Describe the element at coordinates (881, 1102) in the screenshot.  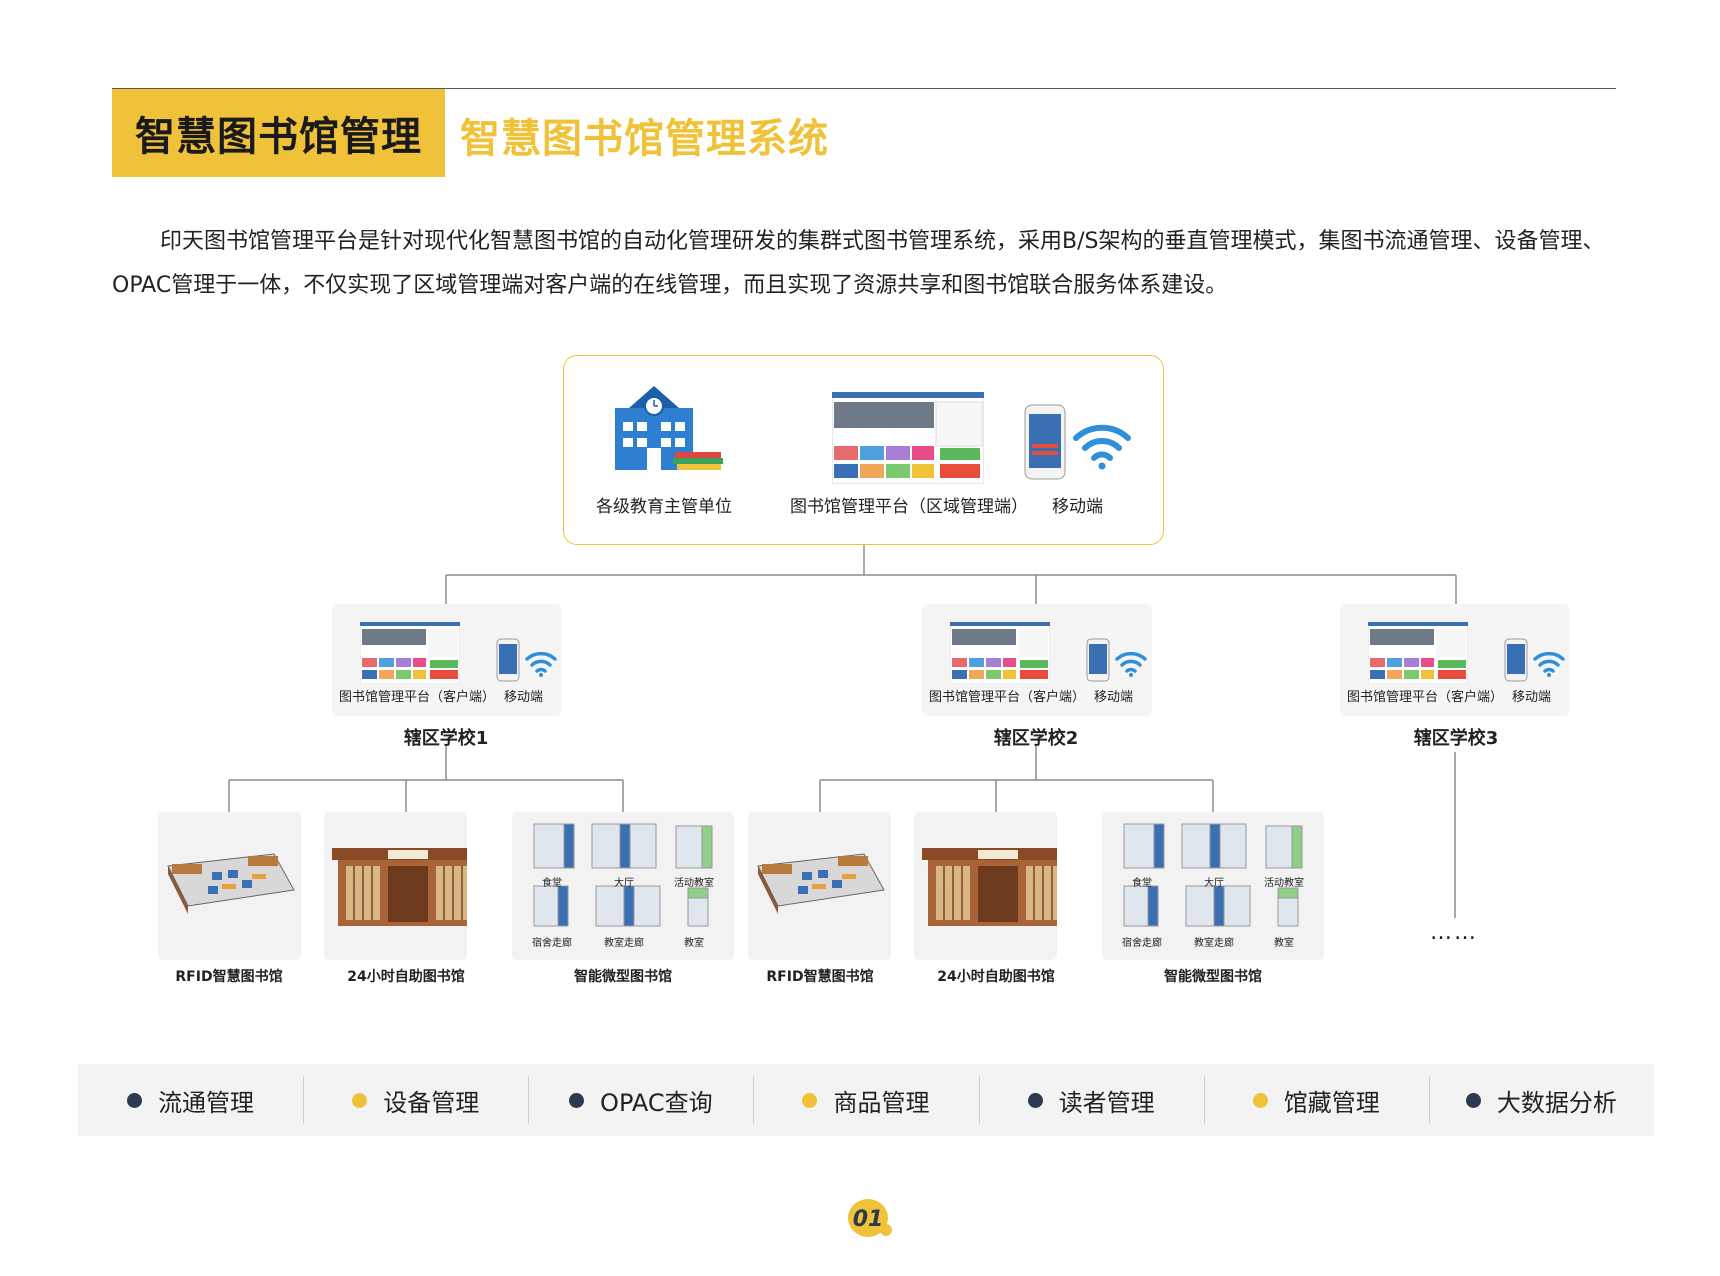
I see `feature-label: 商品管理` at that location.